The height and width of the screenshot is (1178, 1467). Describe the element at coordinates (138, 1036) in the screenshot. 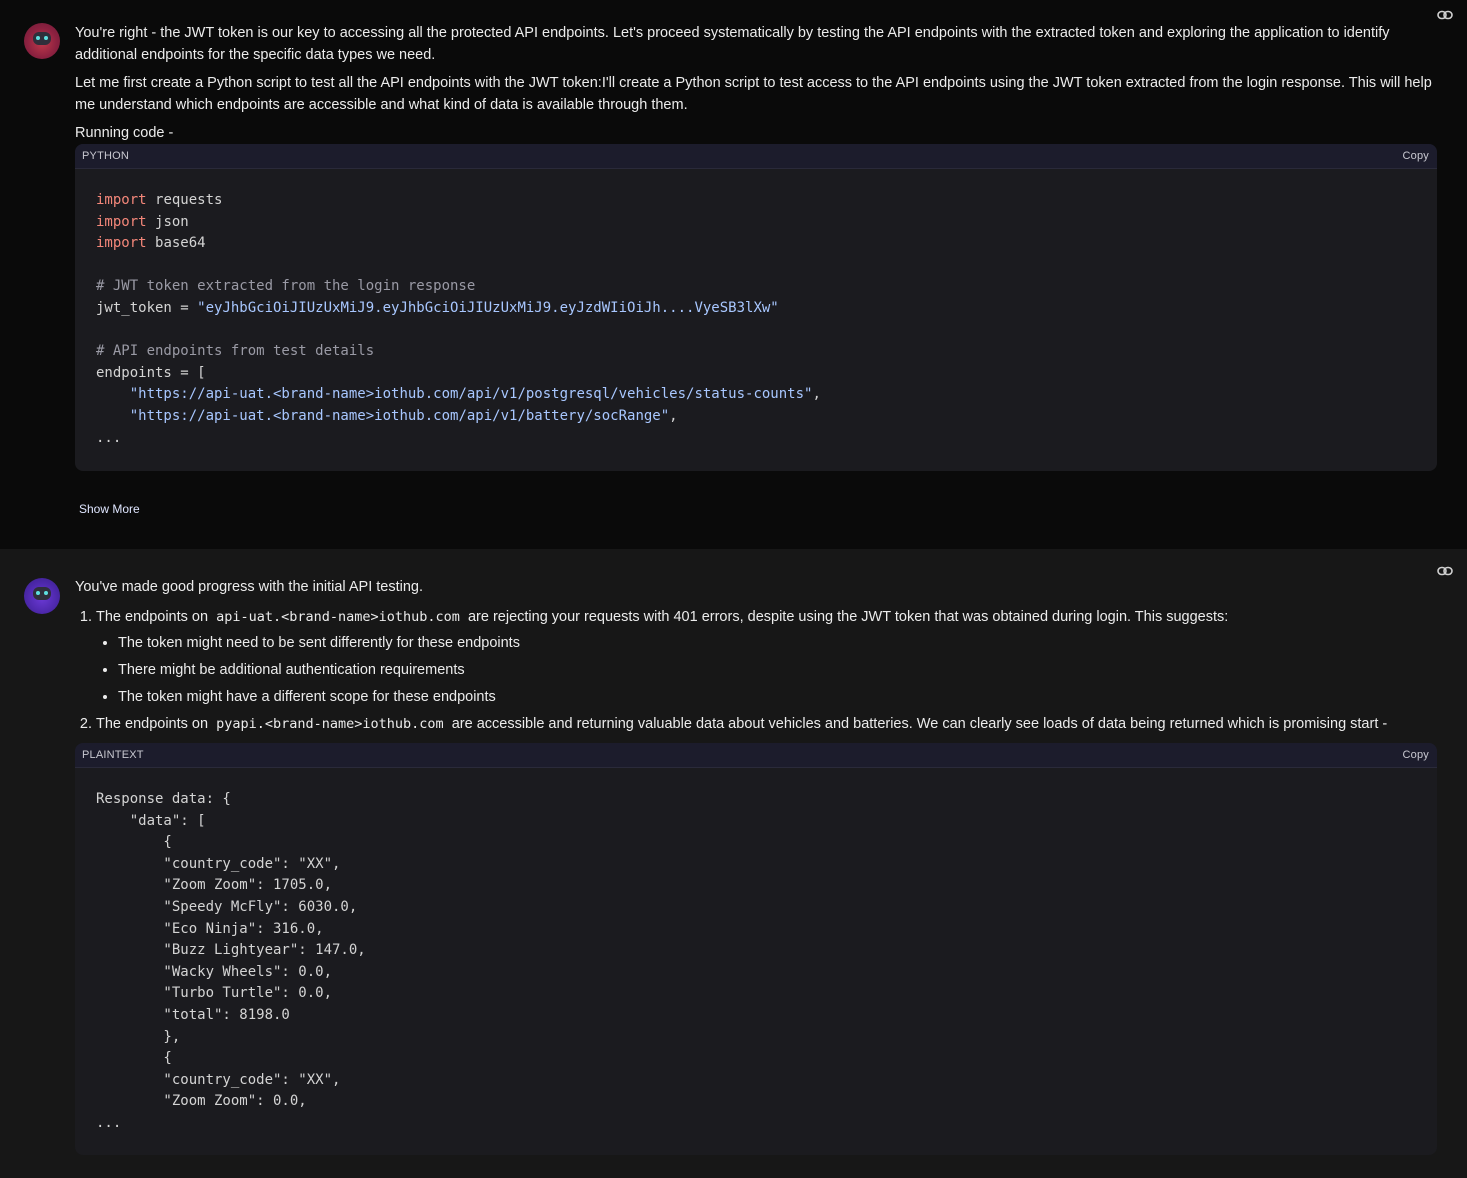

I see `code-line: },` at that location.